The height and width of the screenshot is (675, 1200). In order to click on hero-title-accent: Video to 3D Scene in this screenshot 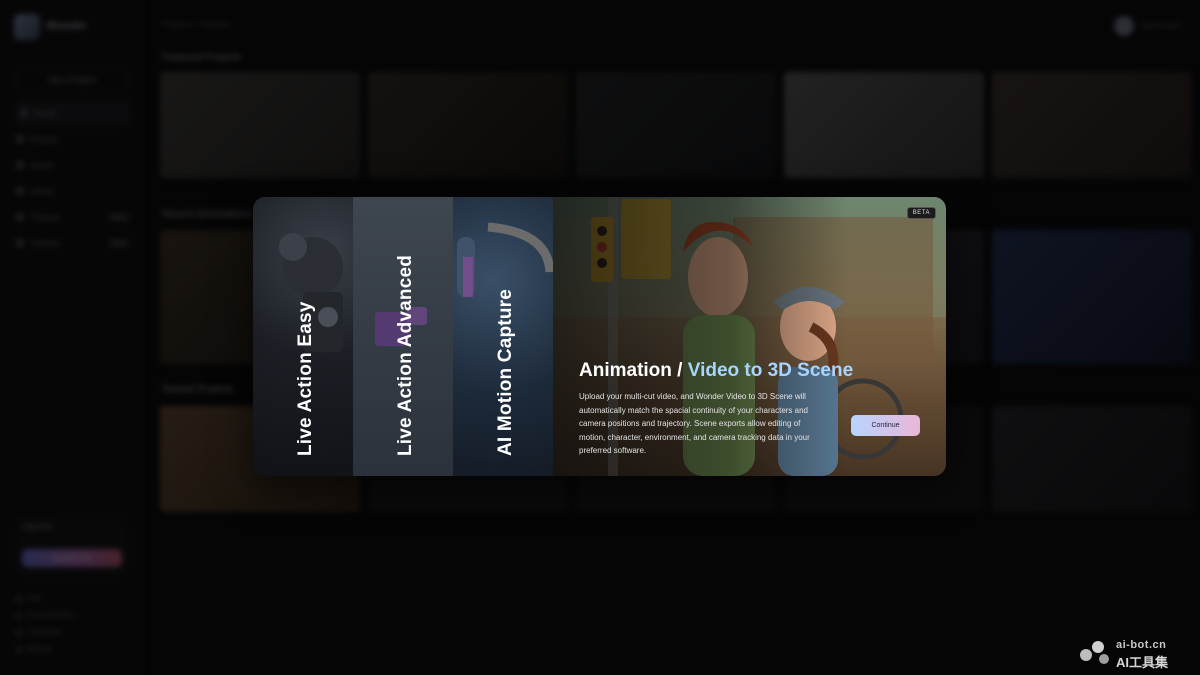, I will do `click(770, 370)`.